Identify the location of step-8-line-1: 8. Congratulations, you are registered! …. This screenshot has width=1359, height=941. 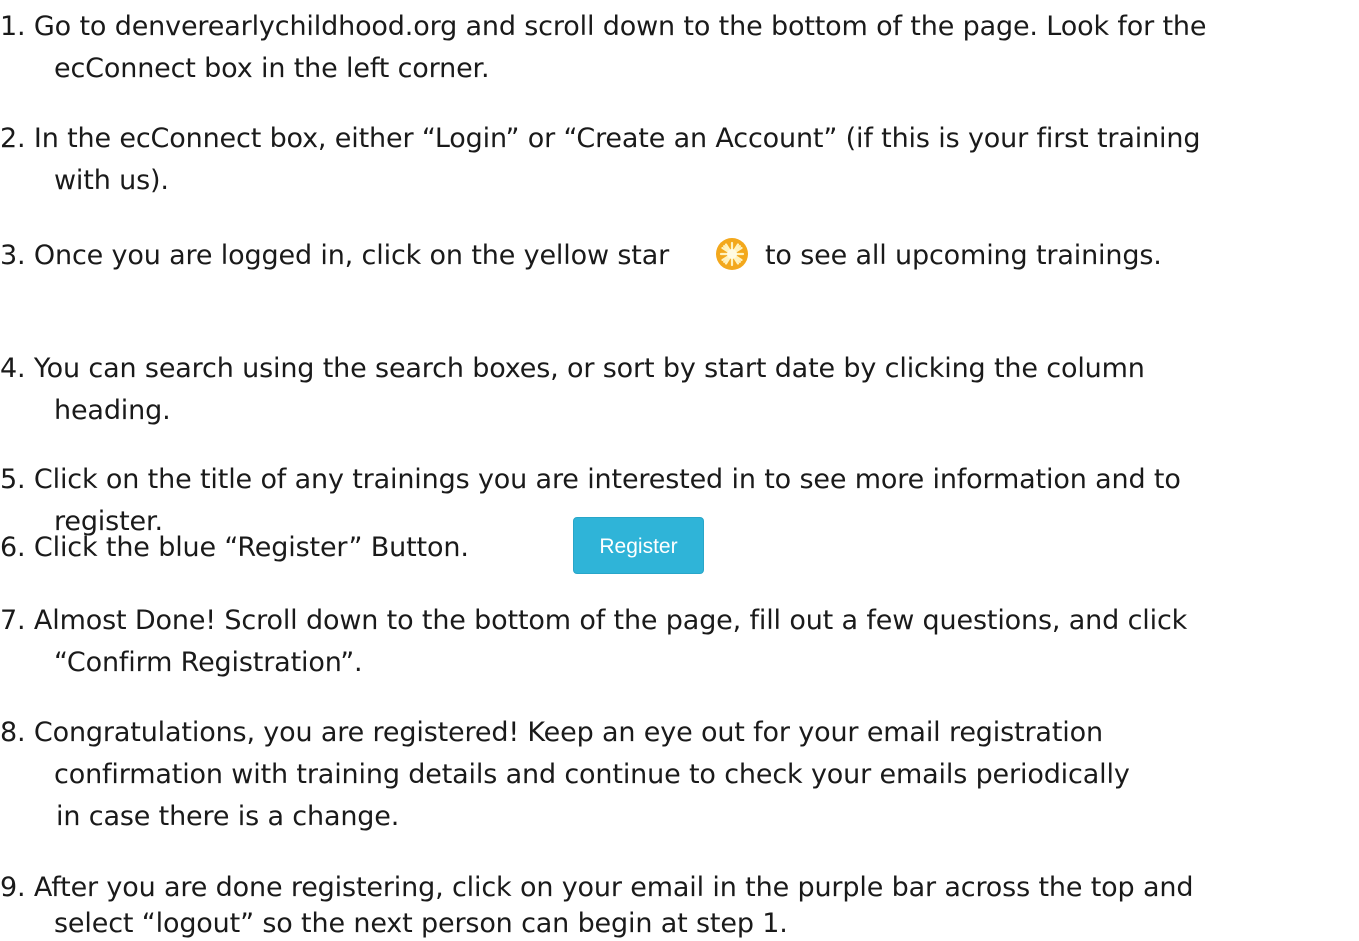
(551, 732).